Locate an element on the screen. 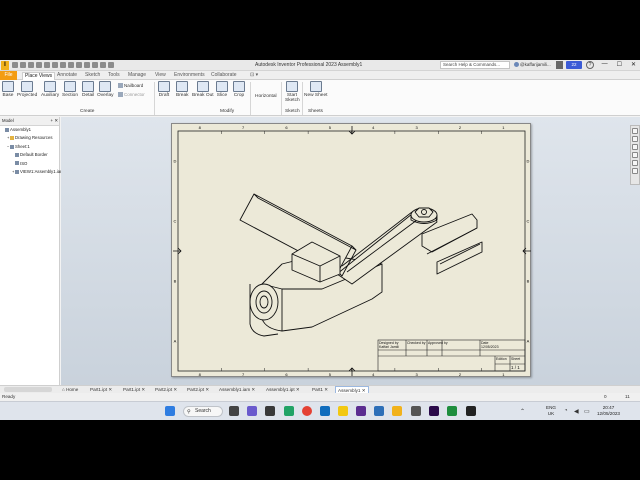 The width and height of the screenshot is (640, 480). break-button: Break is located at coordinates (182, 89).